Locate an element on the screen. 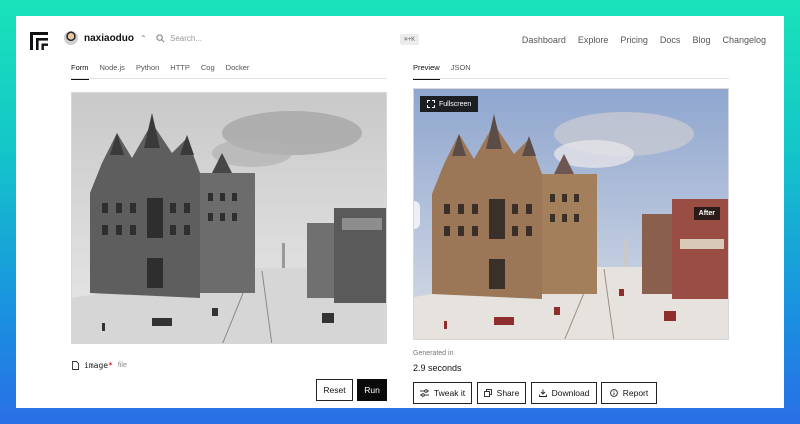 The image size is (800, 424). tab-node-js: Node.js is located at coordinates (112, 71).